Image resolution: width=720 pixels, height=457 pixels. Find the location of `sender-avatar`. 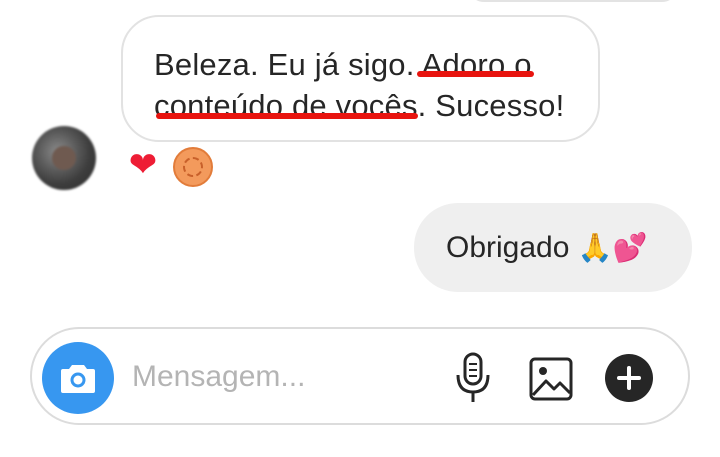

sender-avatar is located at coordinates (64, 158).